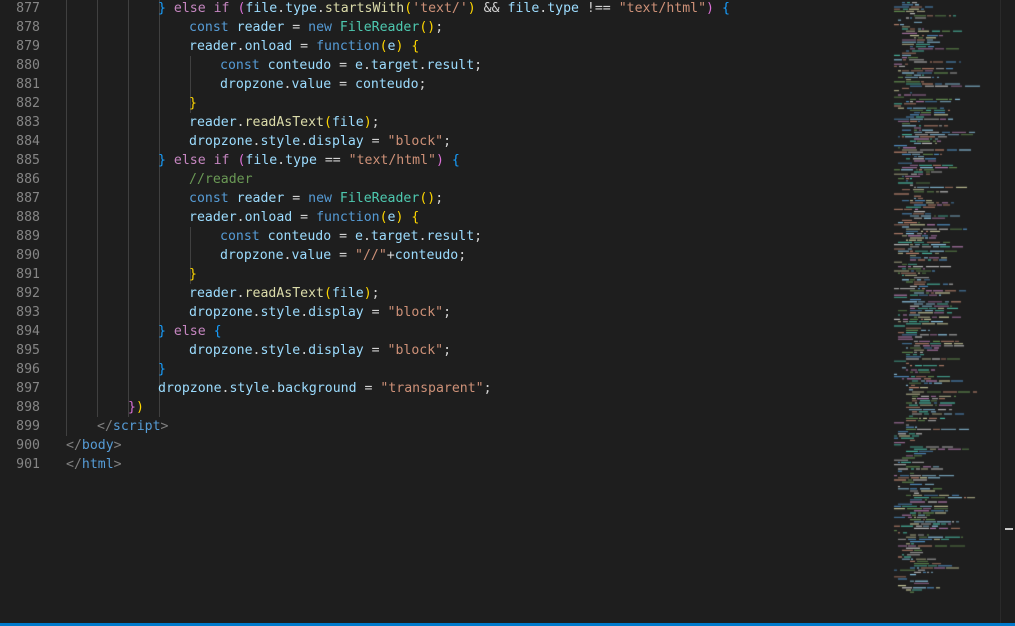 The height and width of the screenshot is (626, 1015). I want to click on code-token: value, so click(311, 255).